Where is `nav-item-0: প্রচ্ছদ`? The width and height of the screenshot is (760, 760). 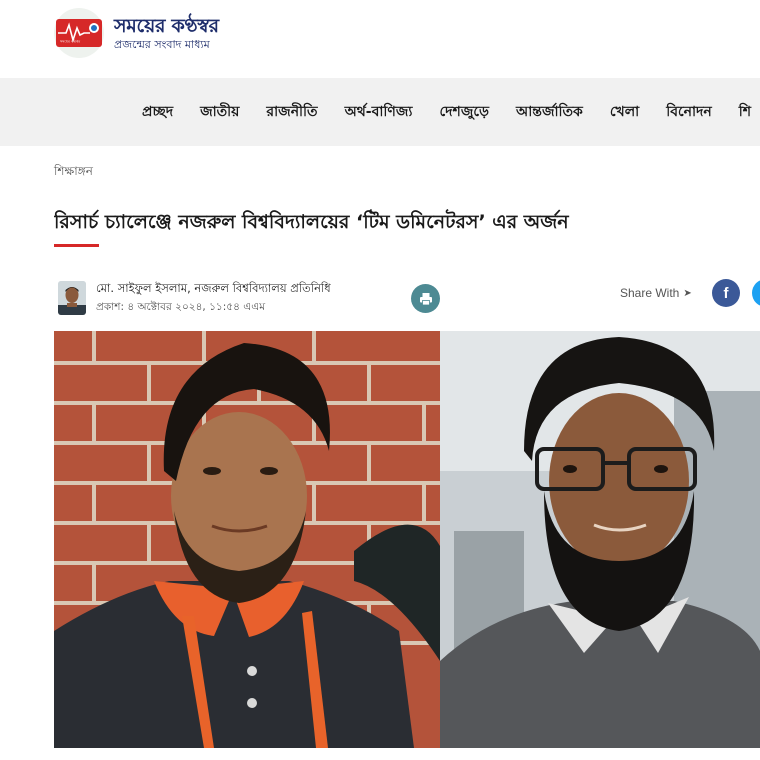
nav-item-0: প্রচ্ছদ is located at coordinates (157, 112).